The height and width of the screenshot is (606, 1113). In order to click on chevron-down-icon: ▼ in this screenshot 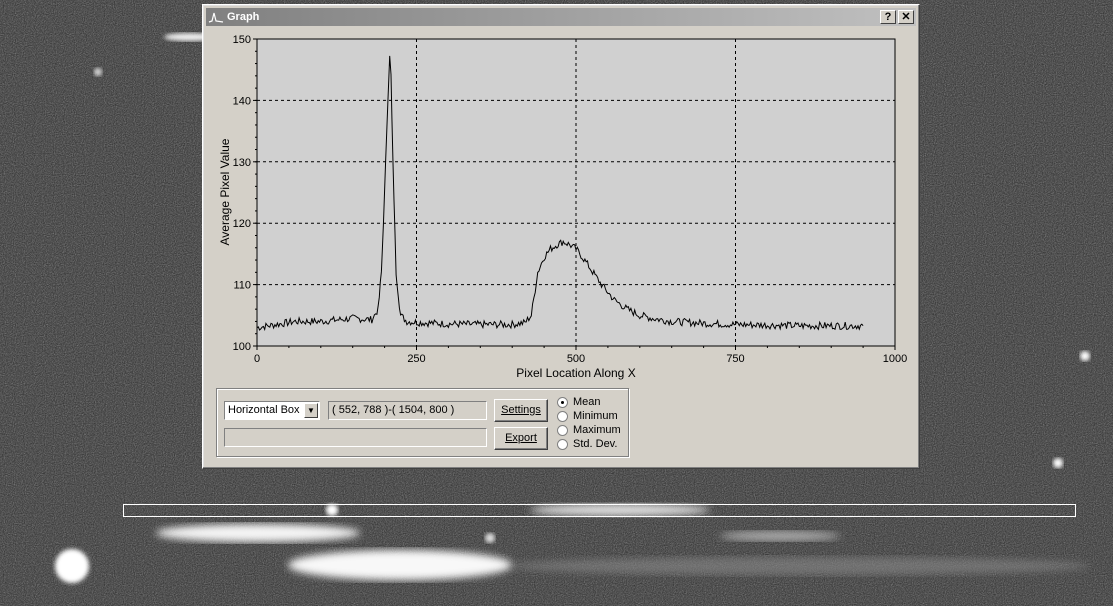, I will do `click(311, 410)`.